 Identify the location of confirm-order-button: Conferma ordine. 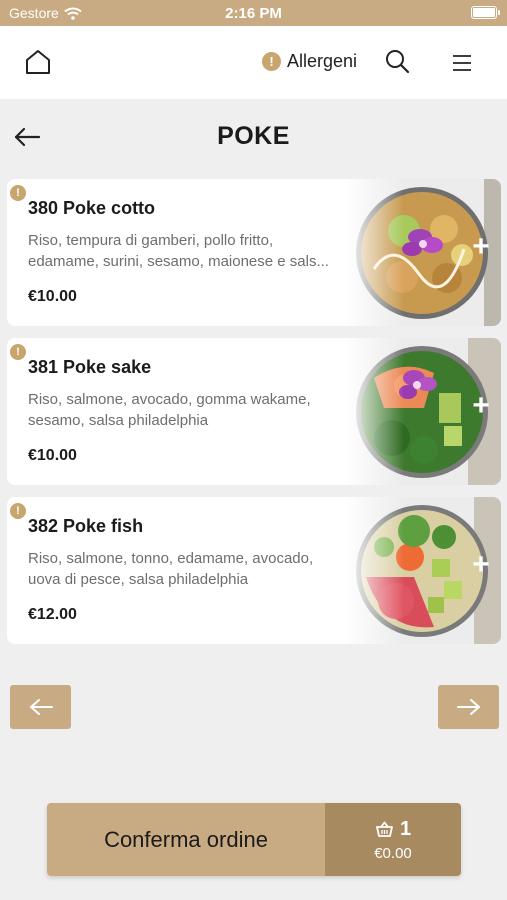
(186, 839).